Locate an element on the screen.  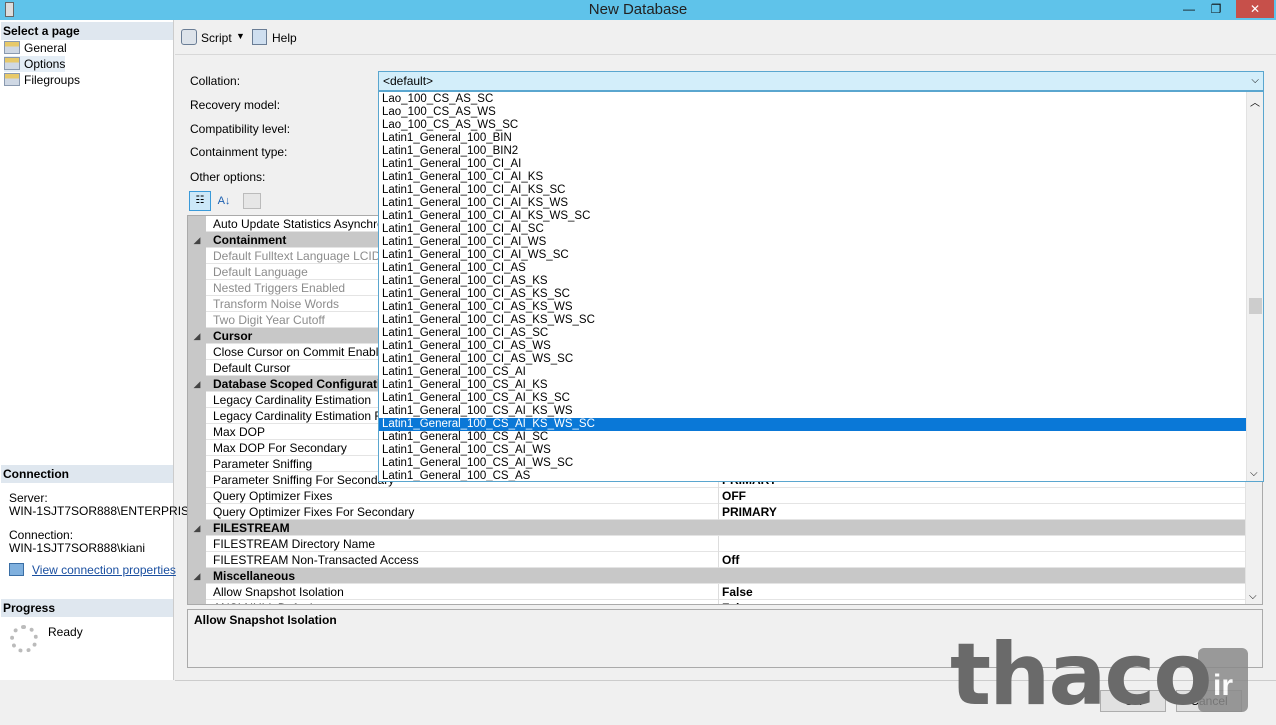
collation-option: Latin1_General_100_CS_AI_KS_WS is located at coordinates (813, 411).